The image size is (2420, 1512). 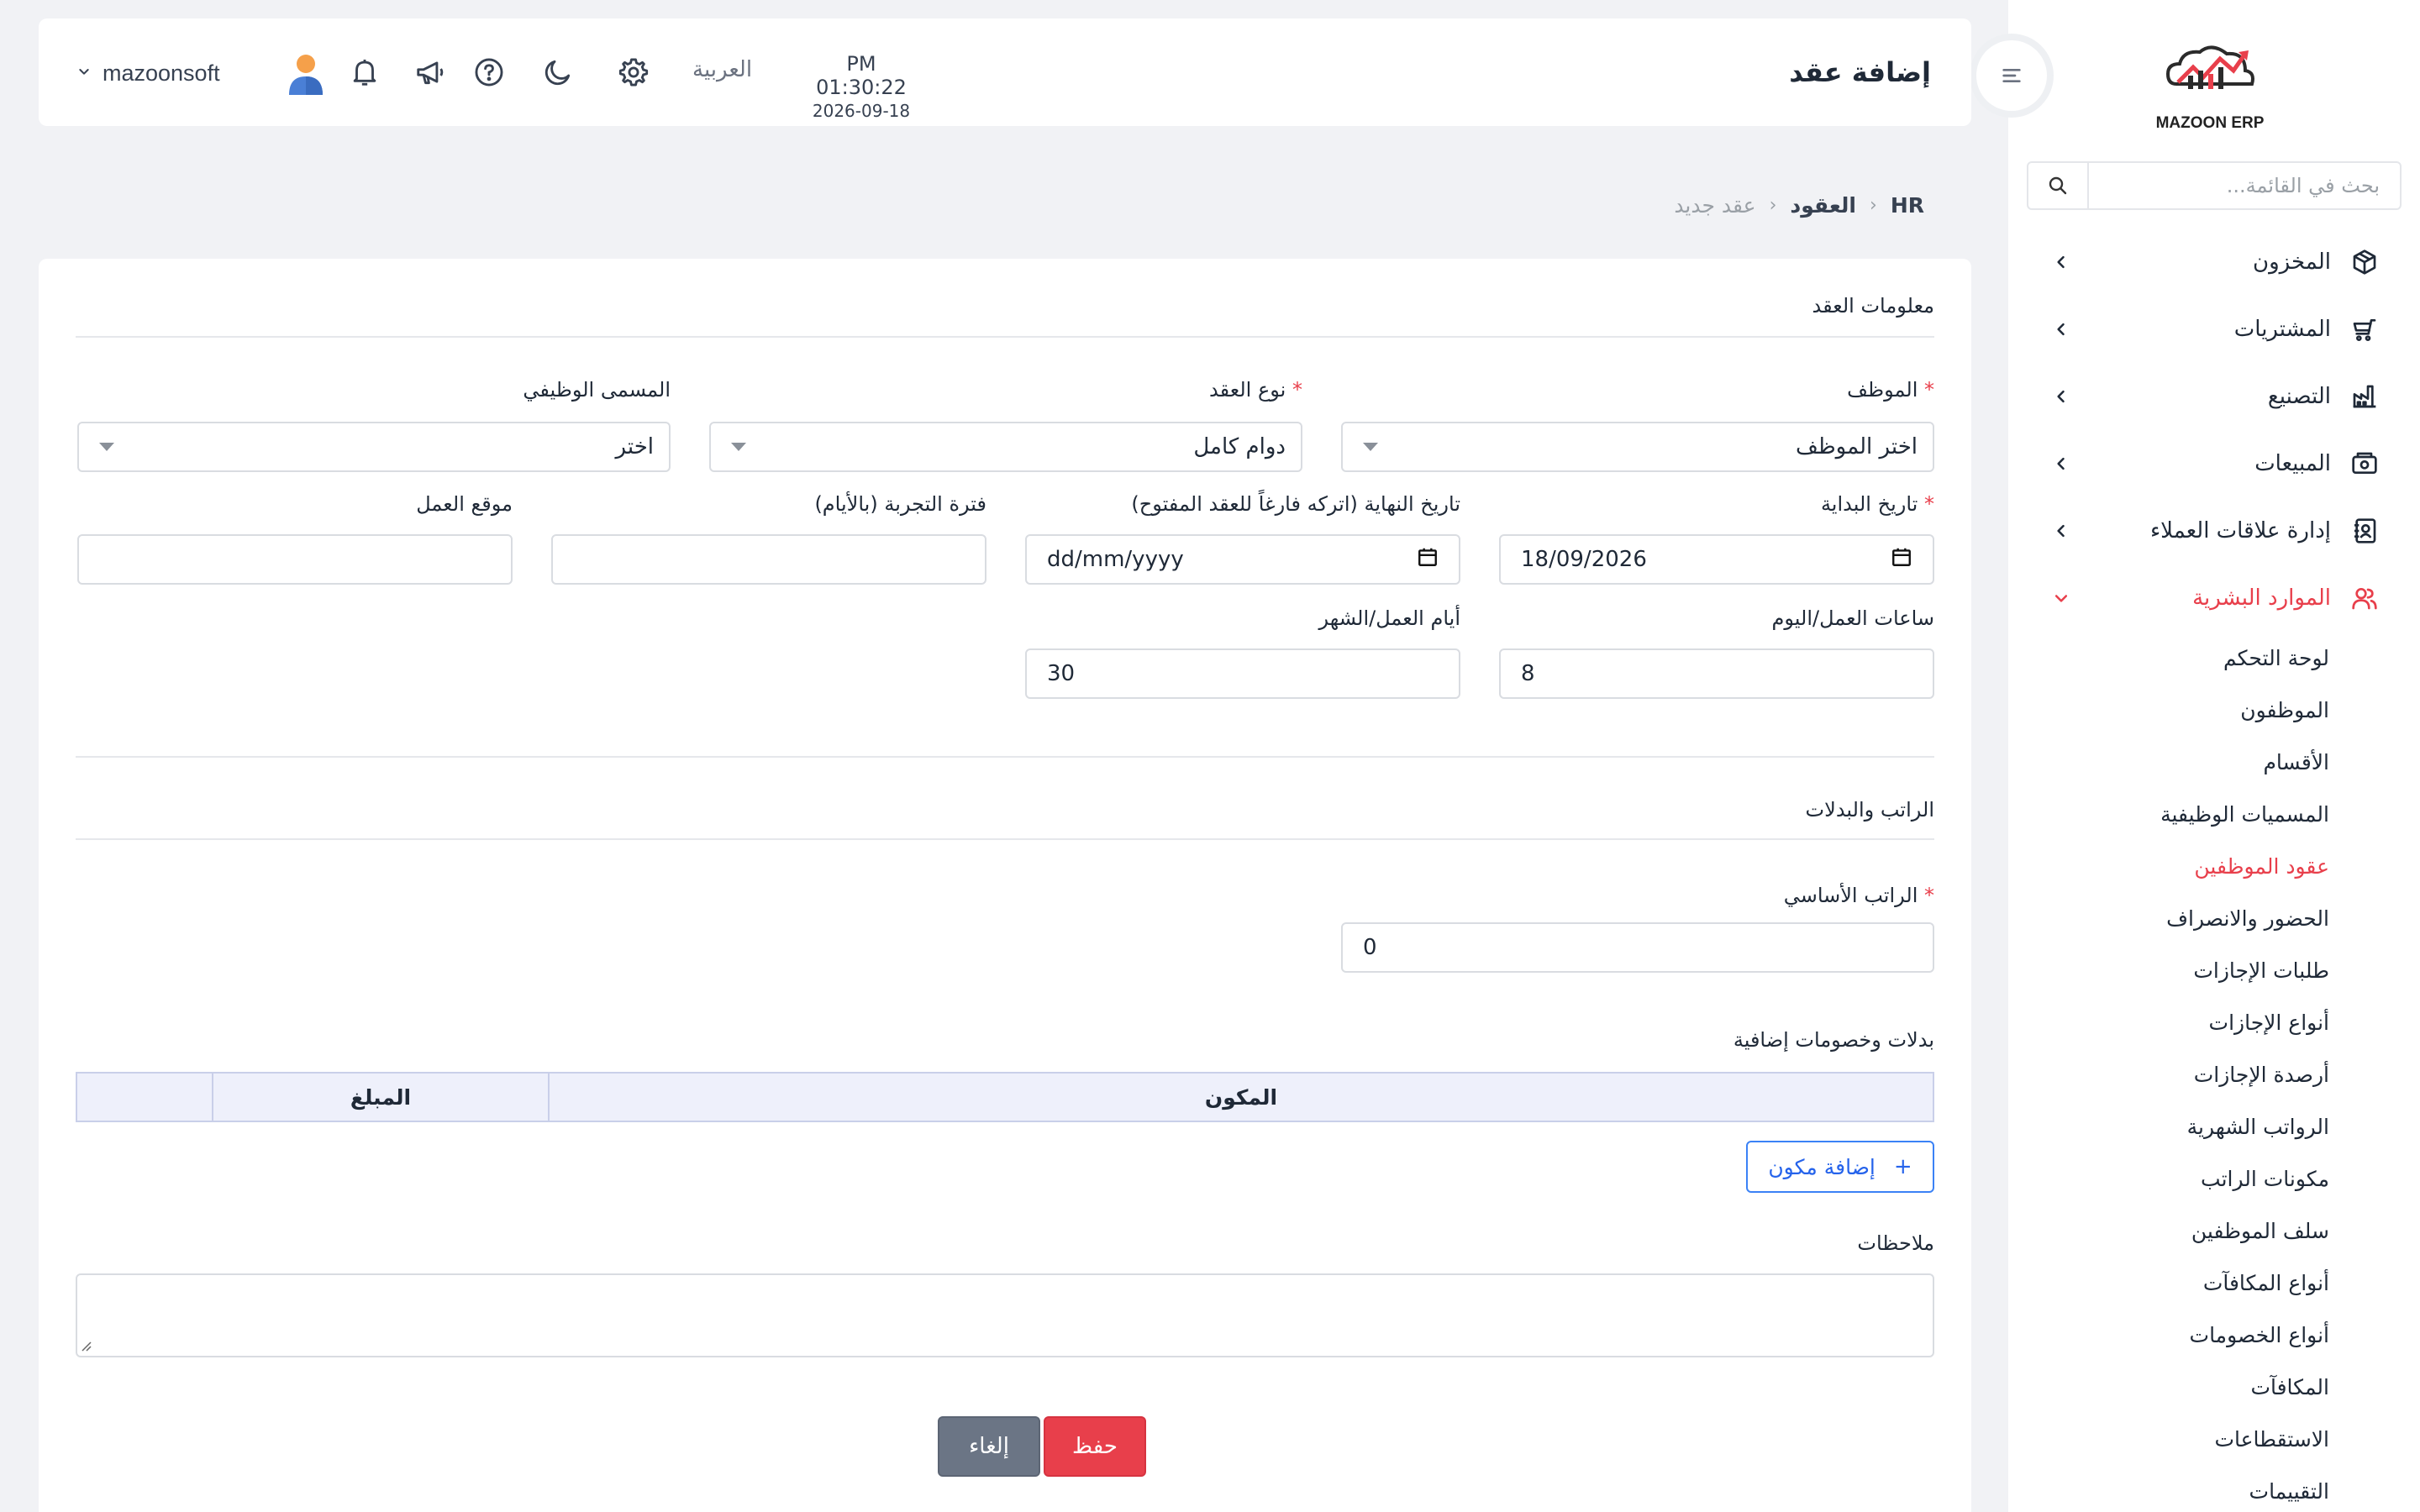 I want to click on save-button: حفظ, so click(x=1095, y=1446).